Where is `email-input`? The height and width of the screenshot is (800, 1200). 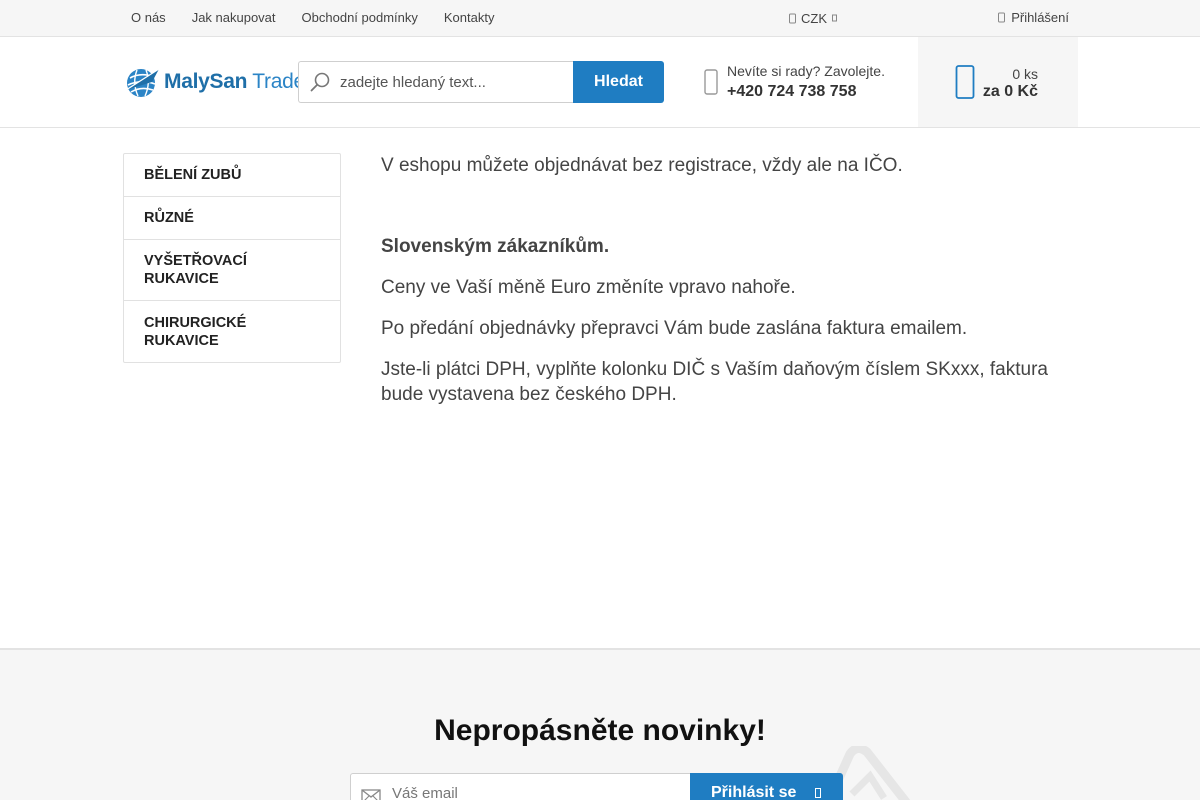 email-input is located at coordinates (520, 786).